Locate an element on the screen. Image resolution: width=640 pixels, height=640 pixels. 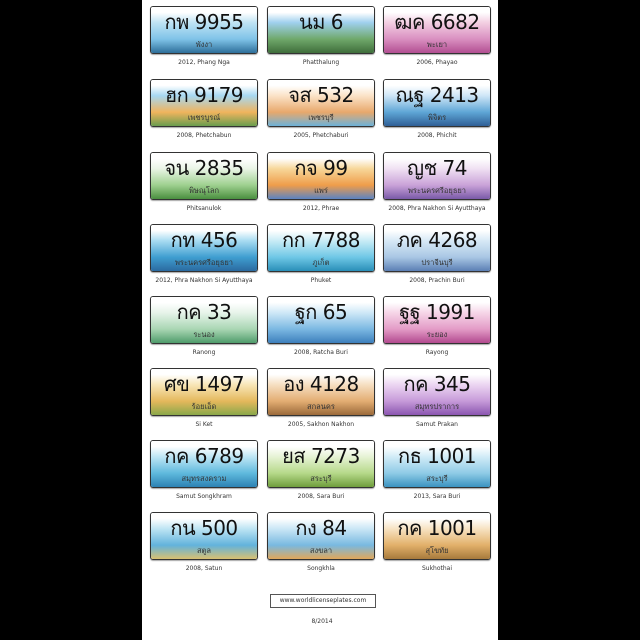
plate-number: กพ 9955 is located at coordinates (204, 22).